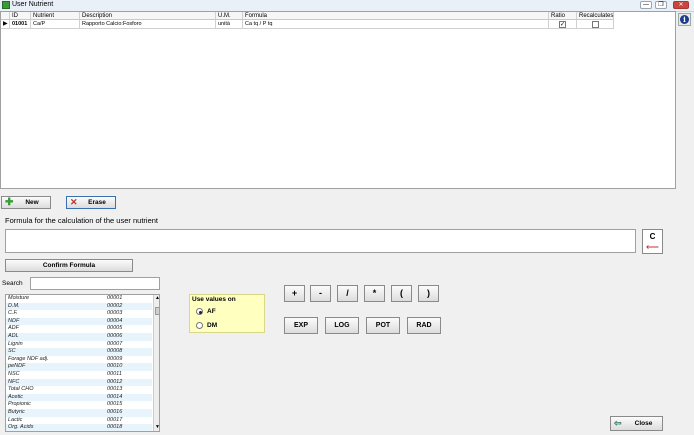 This screenshot has width=694, height=435. Describe the element at coordinates (15, 419) in the screenshot. I see `list-item-name: Lactic` at that location.